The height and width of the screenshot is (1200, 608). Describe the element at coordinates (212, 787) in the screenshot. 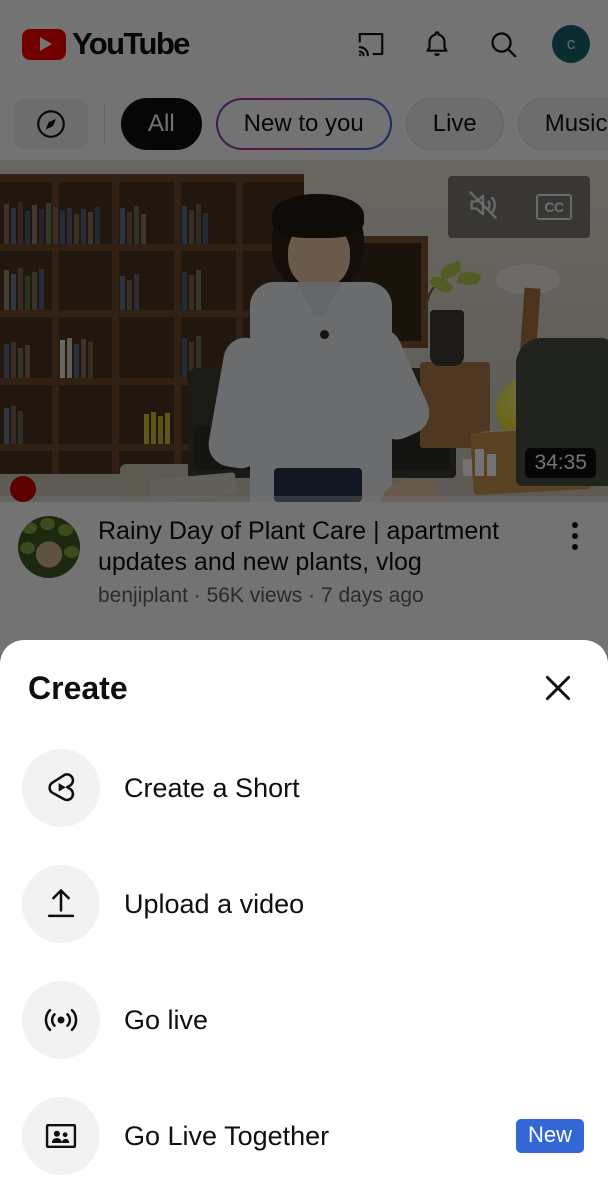

I see `create-a-short-label: Create a Short` at that location.